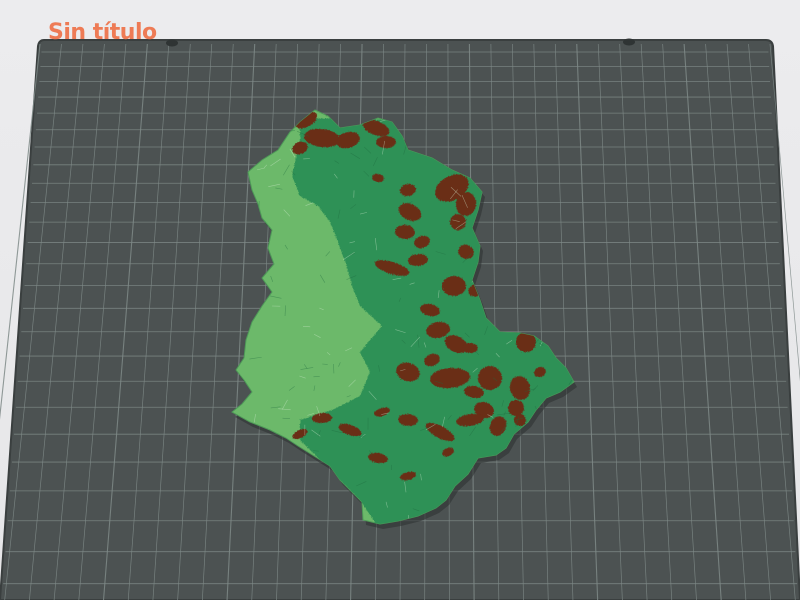 The image size is (800, 600). Describe the element at coordinates (172, 43) in the screenshot. I see `plate-notch-left` at that location.